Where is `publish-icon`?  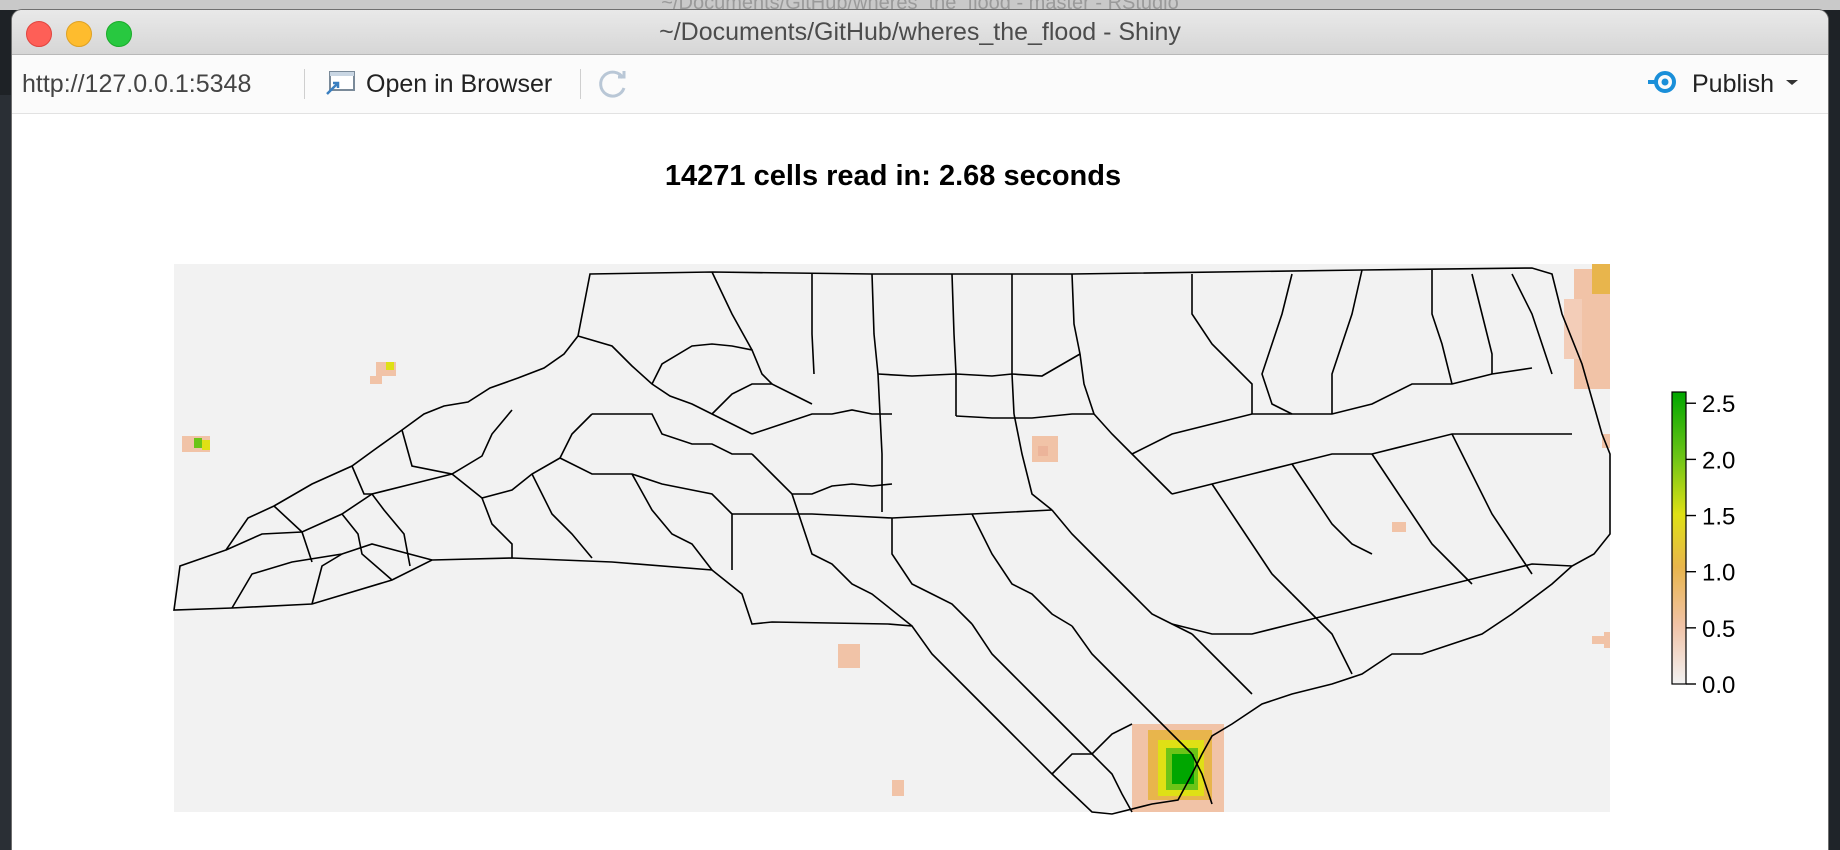
publish-icon is located at coordinates (1665, 84).